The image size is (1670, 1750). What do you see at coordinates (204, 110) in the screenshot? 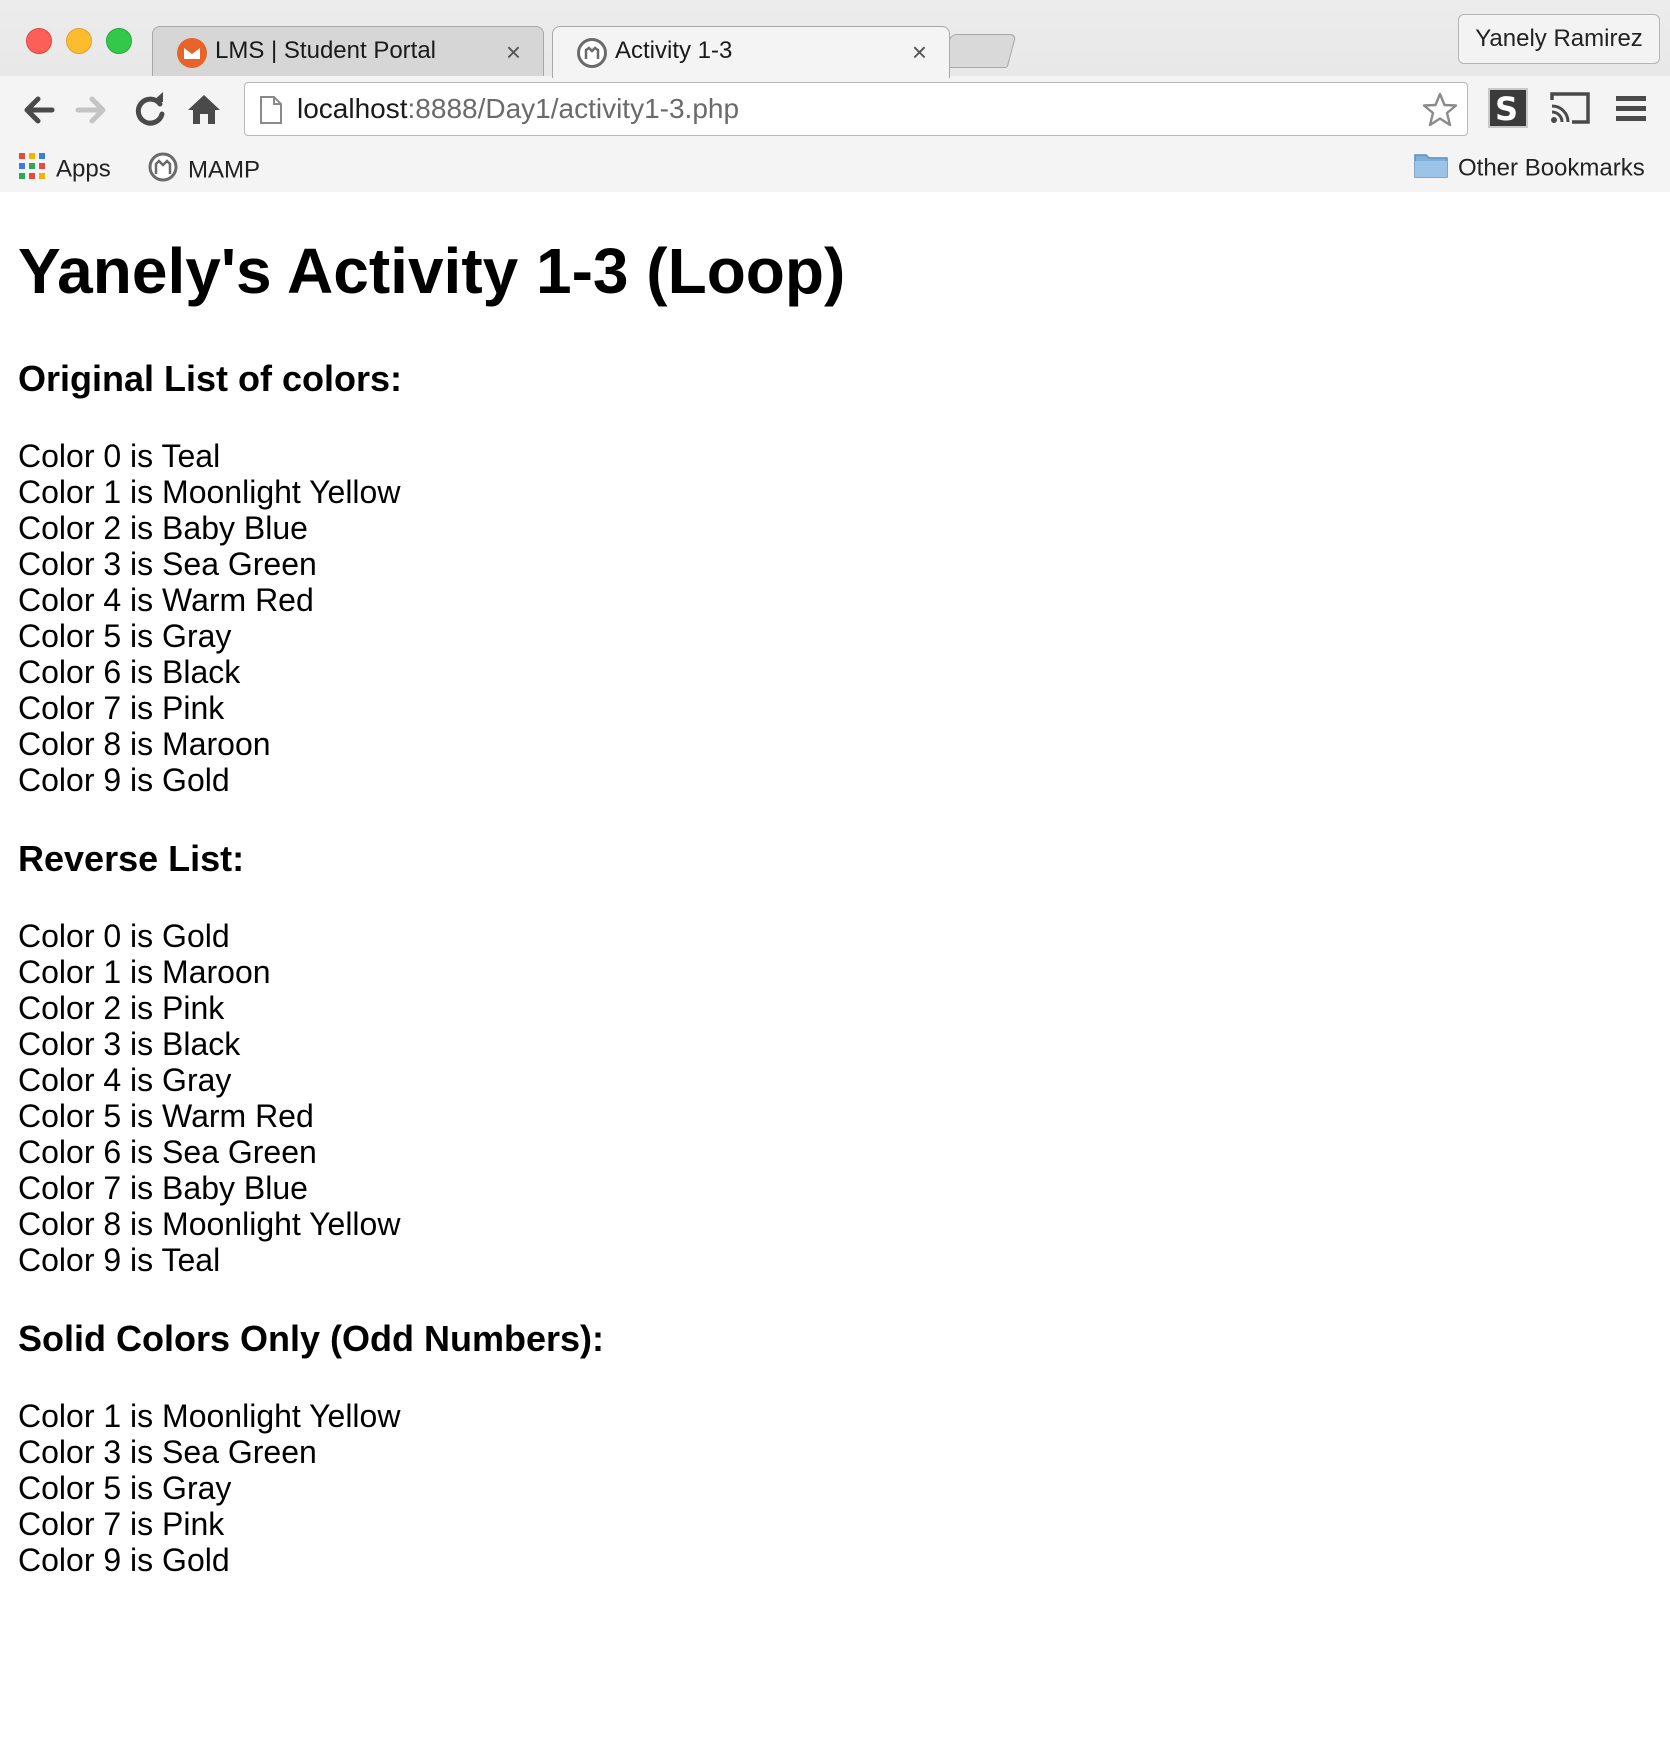
I see `home-icon` at bounding box center [204, 110].